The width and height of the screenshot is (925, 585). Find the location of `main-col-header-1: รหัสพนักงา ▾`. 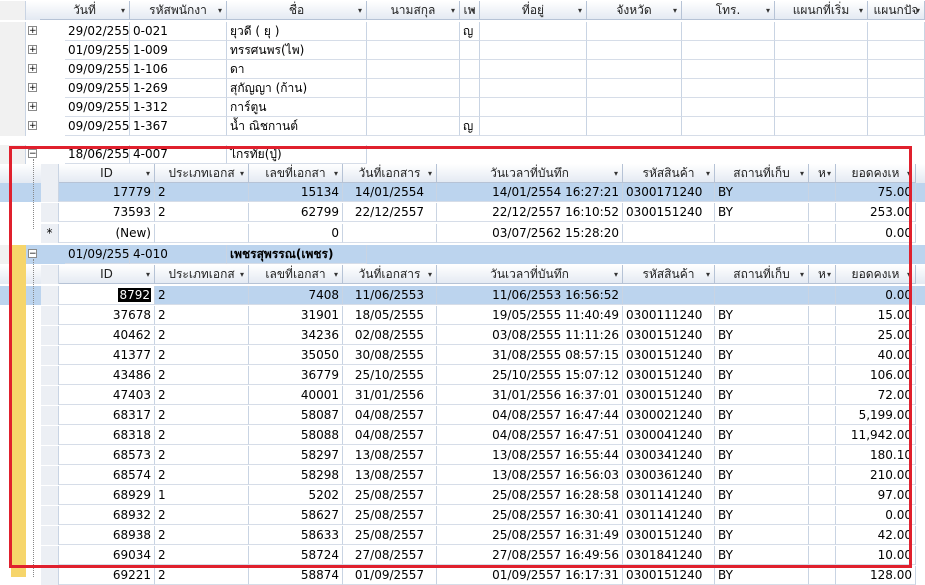

main-col-header-1: รหัสพนักงา ▾ is located at coordinates (178, 10).